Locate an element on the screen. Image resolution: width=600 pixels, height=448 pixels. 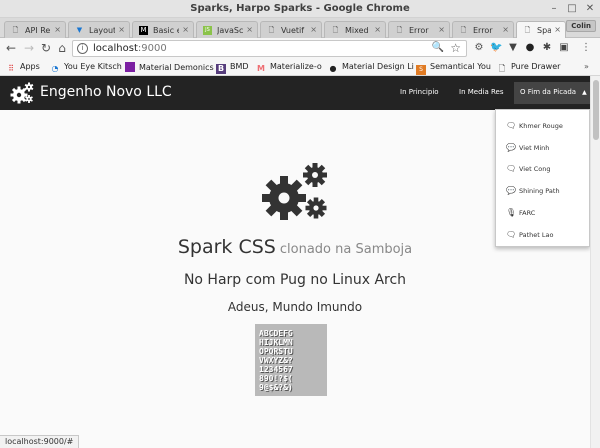
forward-icon: → is located at coordinates (29, 48).